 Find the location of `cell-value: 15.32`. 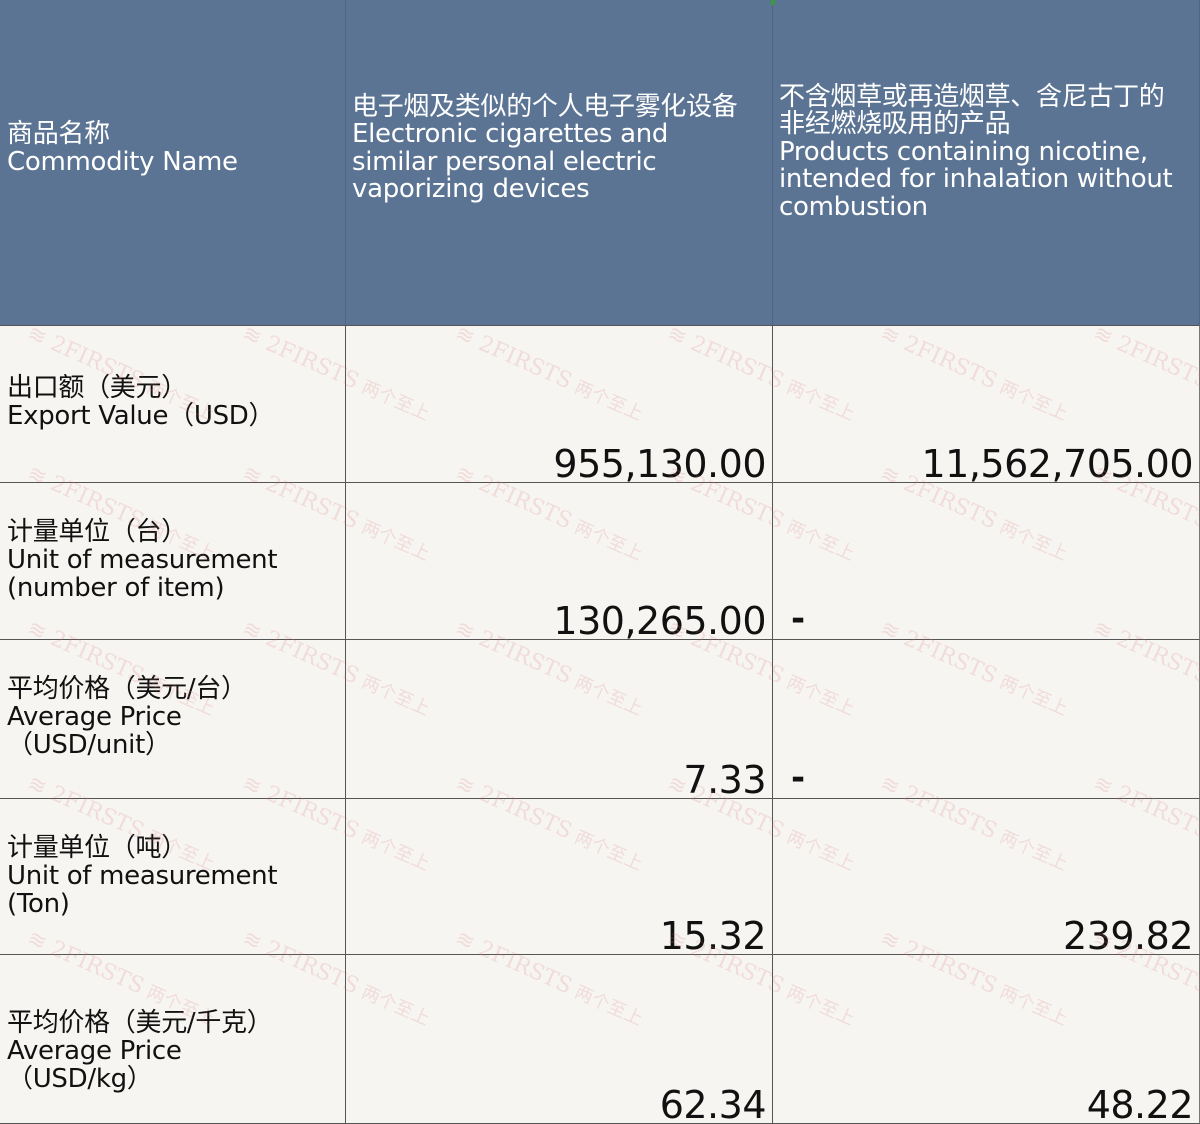

cell-value: 15.32 is located at coordinates (713, 934).